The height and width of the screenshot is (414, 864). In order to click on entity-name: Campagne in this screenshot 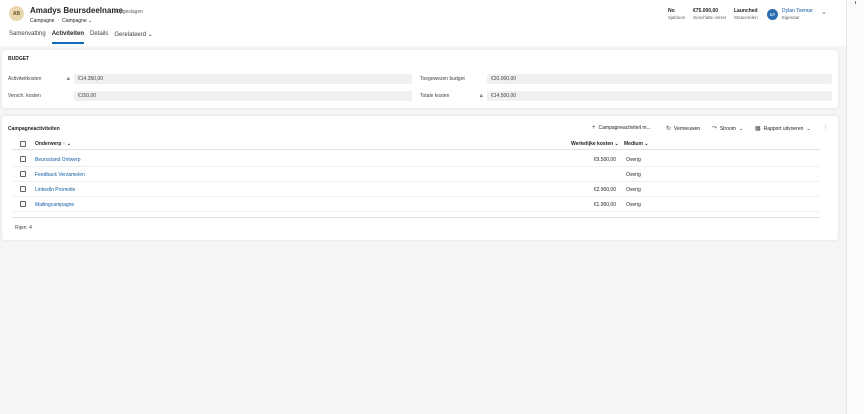, I will do `click(42, 21)`.